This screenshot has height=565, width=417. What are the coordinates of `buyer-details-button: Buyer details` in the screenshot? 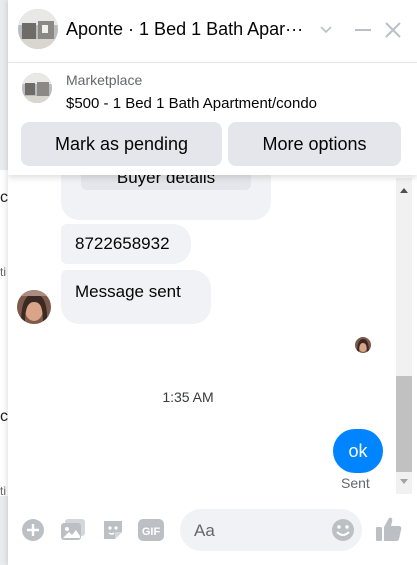 It's located at (166, 182).